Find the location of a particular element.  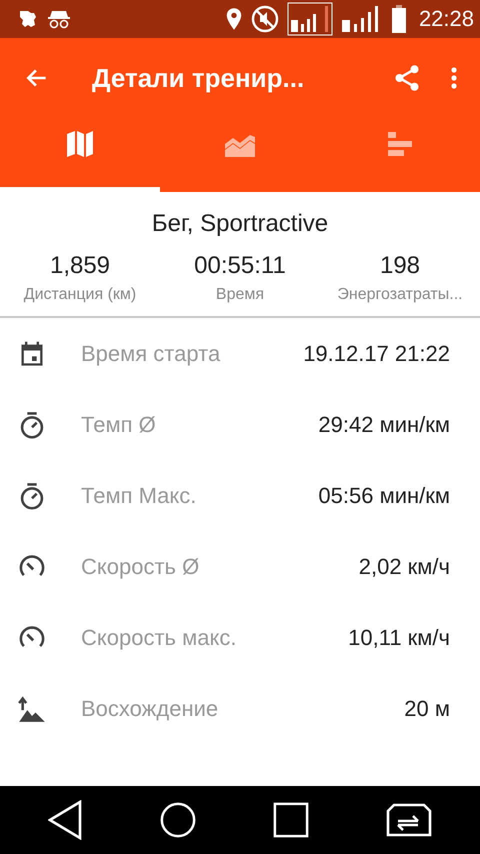

mute-icon is located at coordinates (264, 19).